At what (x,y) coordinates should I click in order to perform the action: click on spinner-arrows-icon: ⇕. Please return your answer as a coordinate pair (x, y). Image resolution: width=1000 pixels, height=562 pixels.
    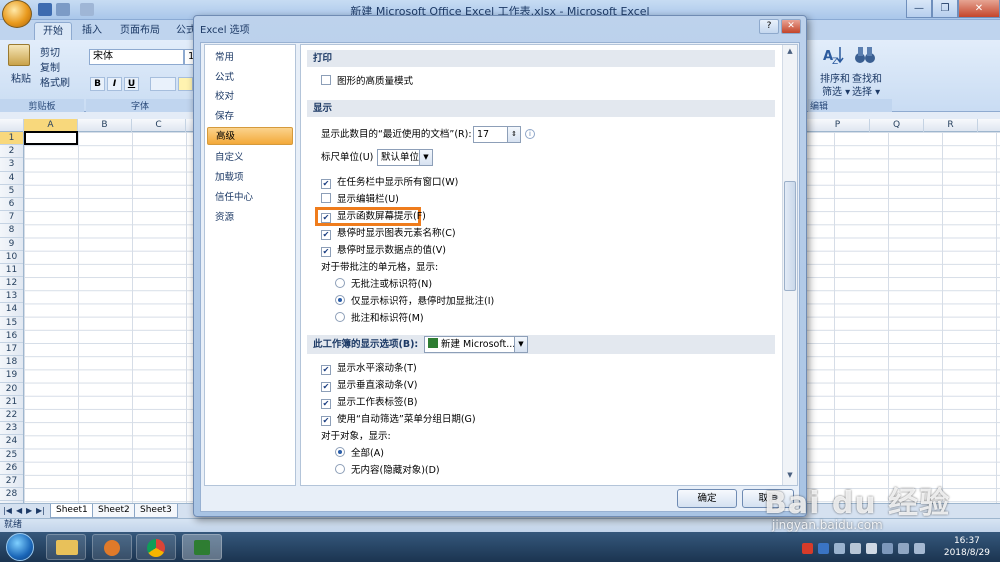
    Looking at the image, I should click on (513, 134).